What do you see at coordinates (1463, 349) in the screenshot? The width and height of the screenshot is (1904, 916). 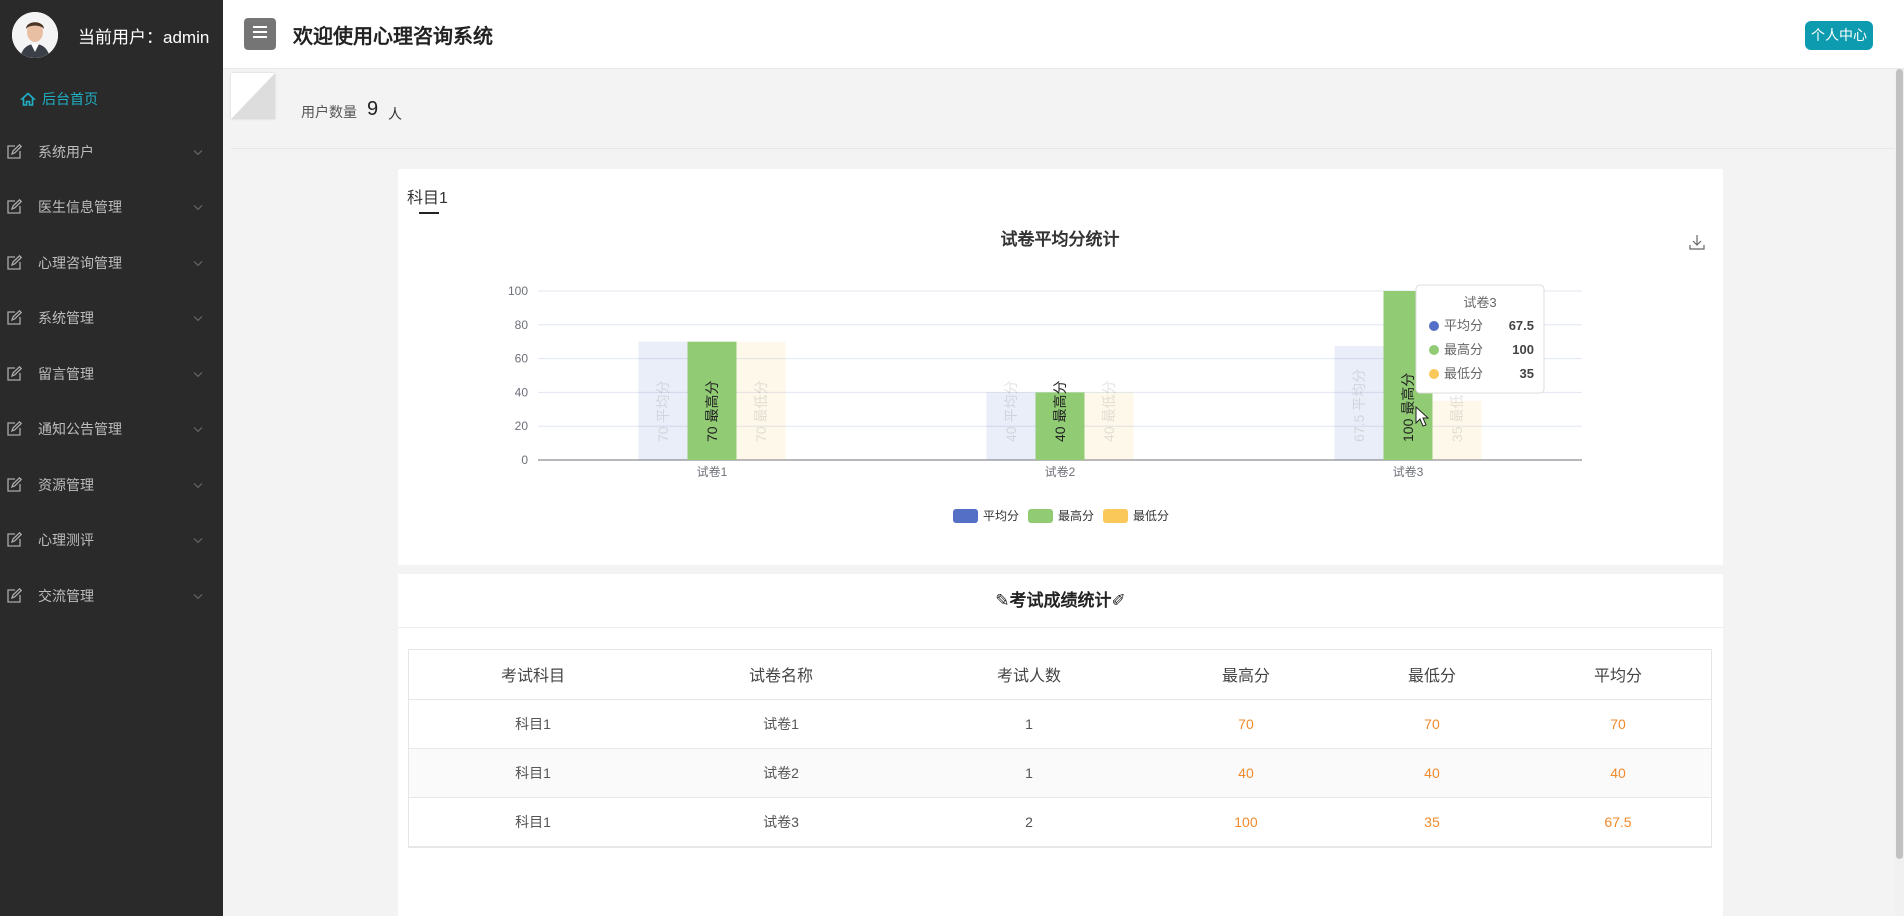 I see `tooltip-series-name: 最高分` at bounding box center [1463, 349].